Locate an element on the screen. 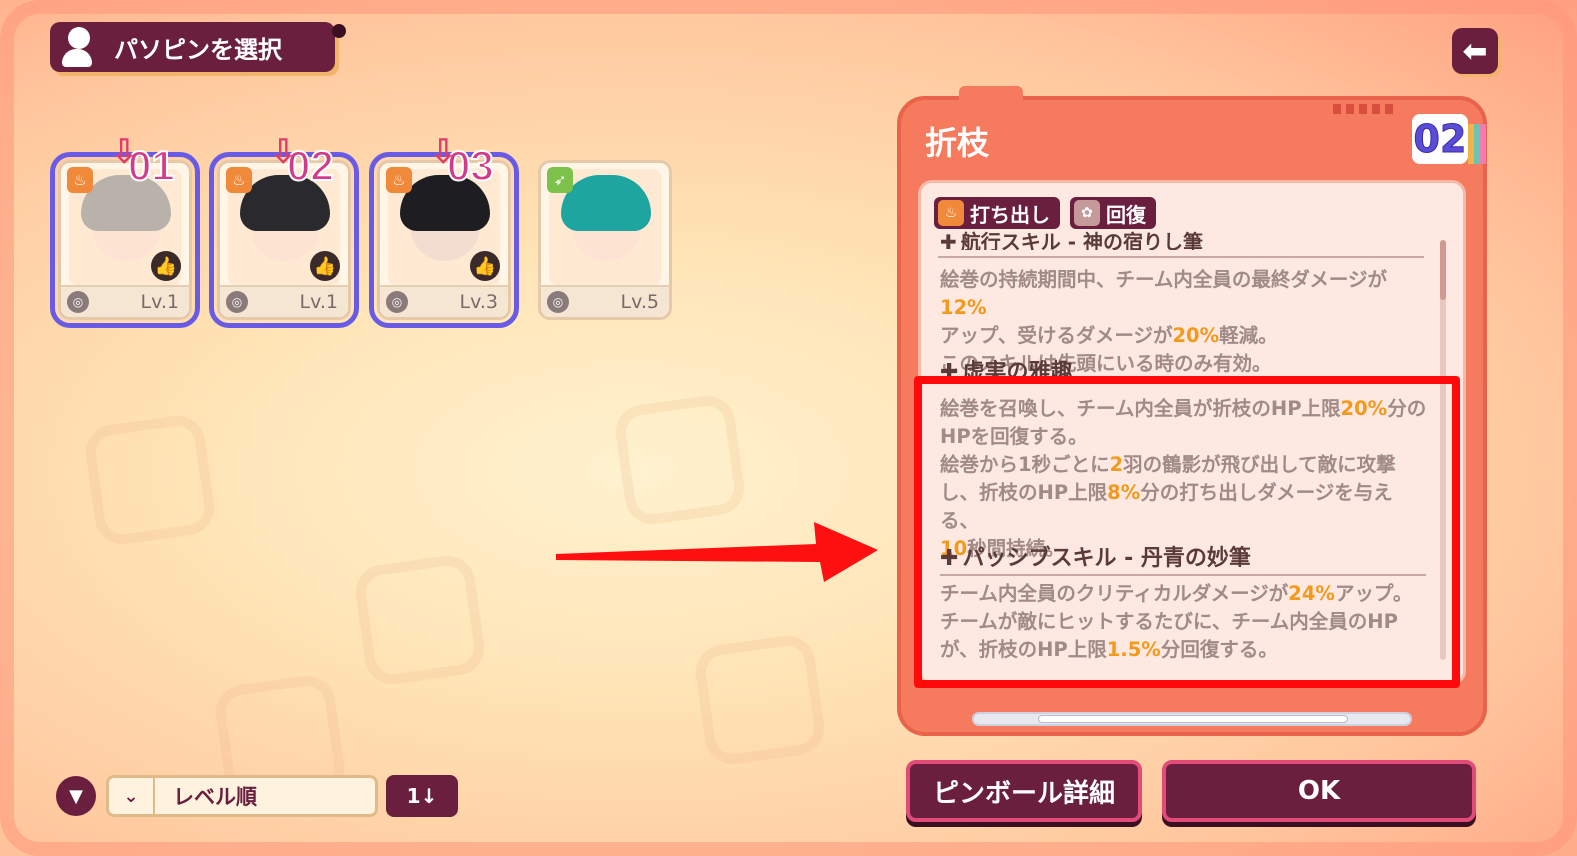  pinball-details-button: ピンボール詳細 is located at coordinates (1024, 791).